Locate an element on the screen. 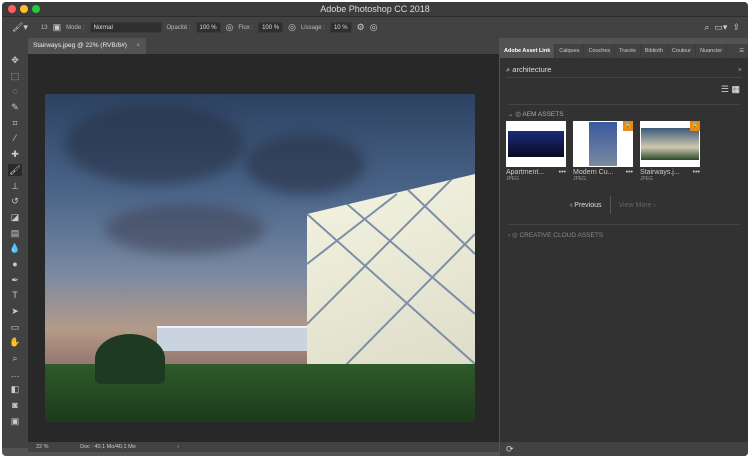  asset-card: 🔒 Stairways.j... ••• JPEG is located at coordinates (670, 151).